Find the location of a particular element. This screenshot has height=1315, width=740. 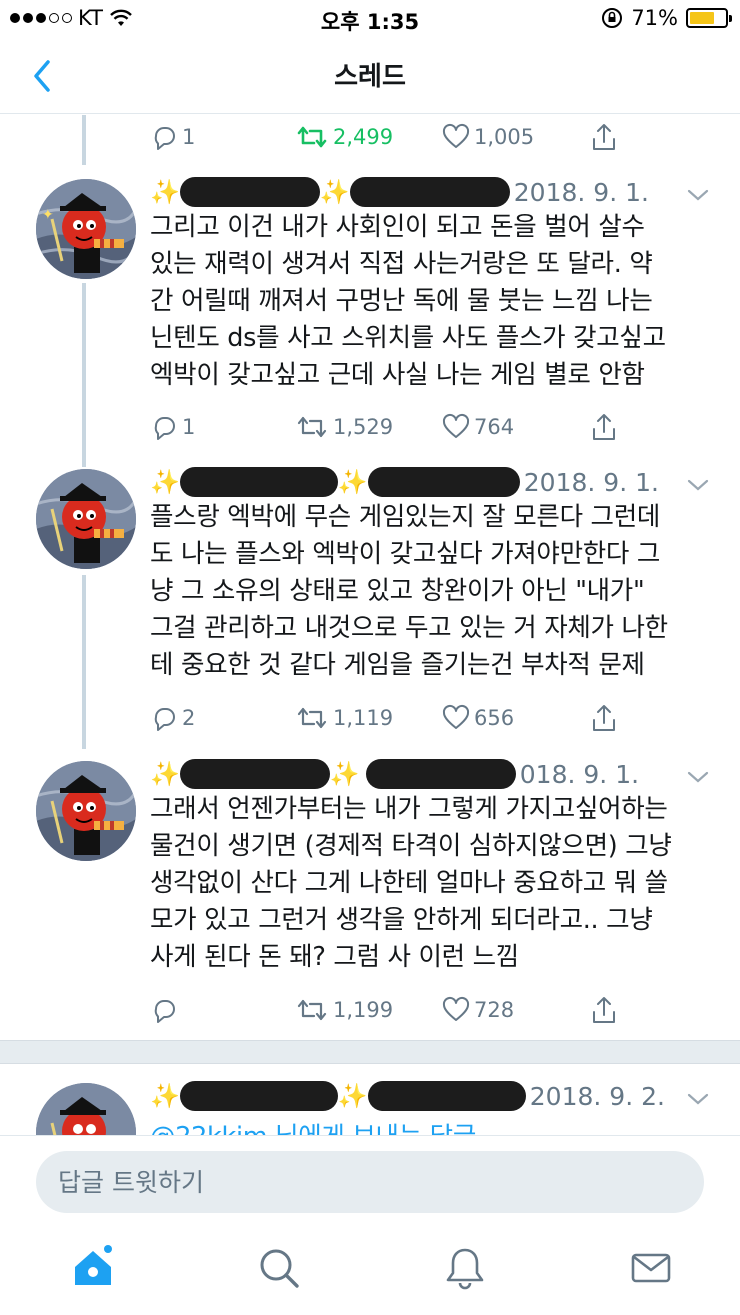

tweet-actions: 1 2,499 1,005 is located at coordinates (385, 137).